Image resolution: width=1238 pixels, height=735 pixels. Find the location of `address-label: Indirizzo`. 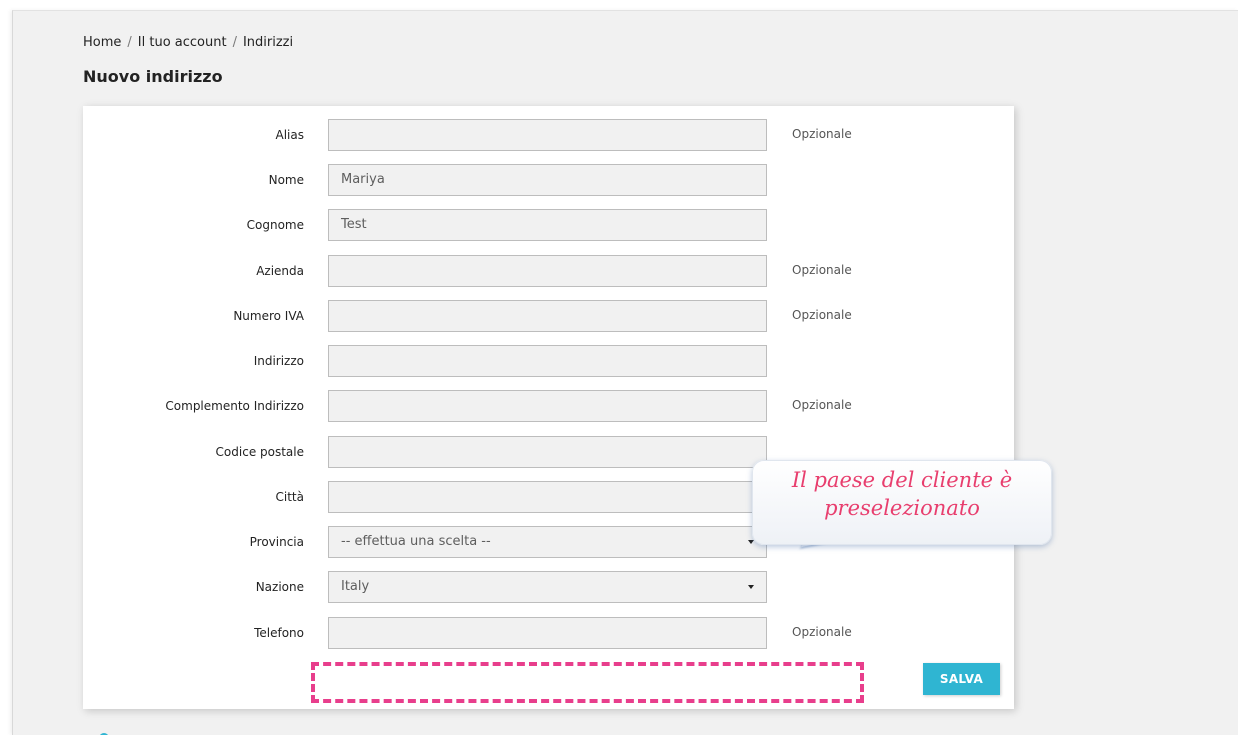

address-label: Indirizzo is located at coordinates (278, 361).